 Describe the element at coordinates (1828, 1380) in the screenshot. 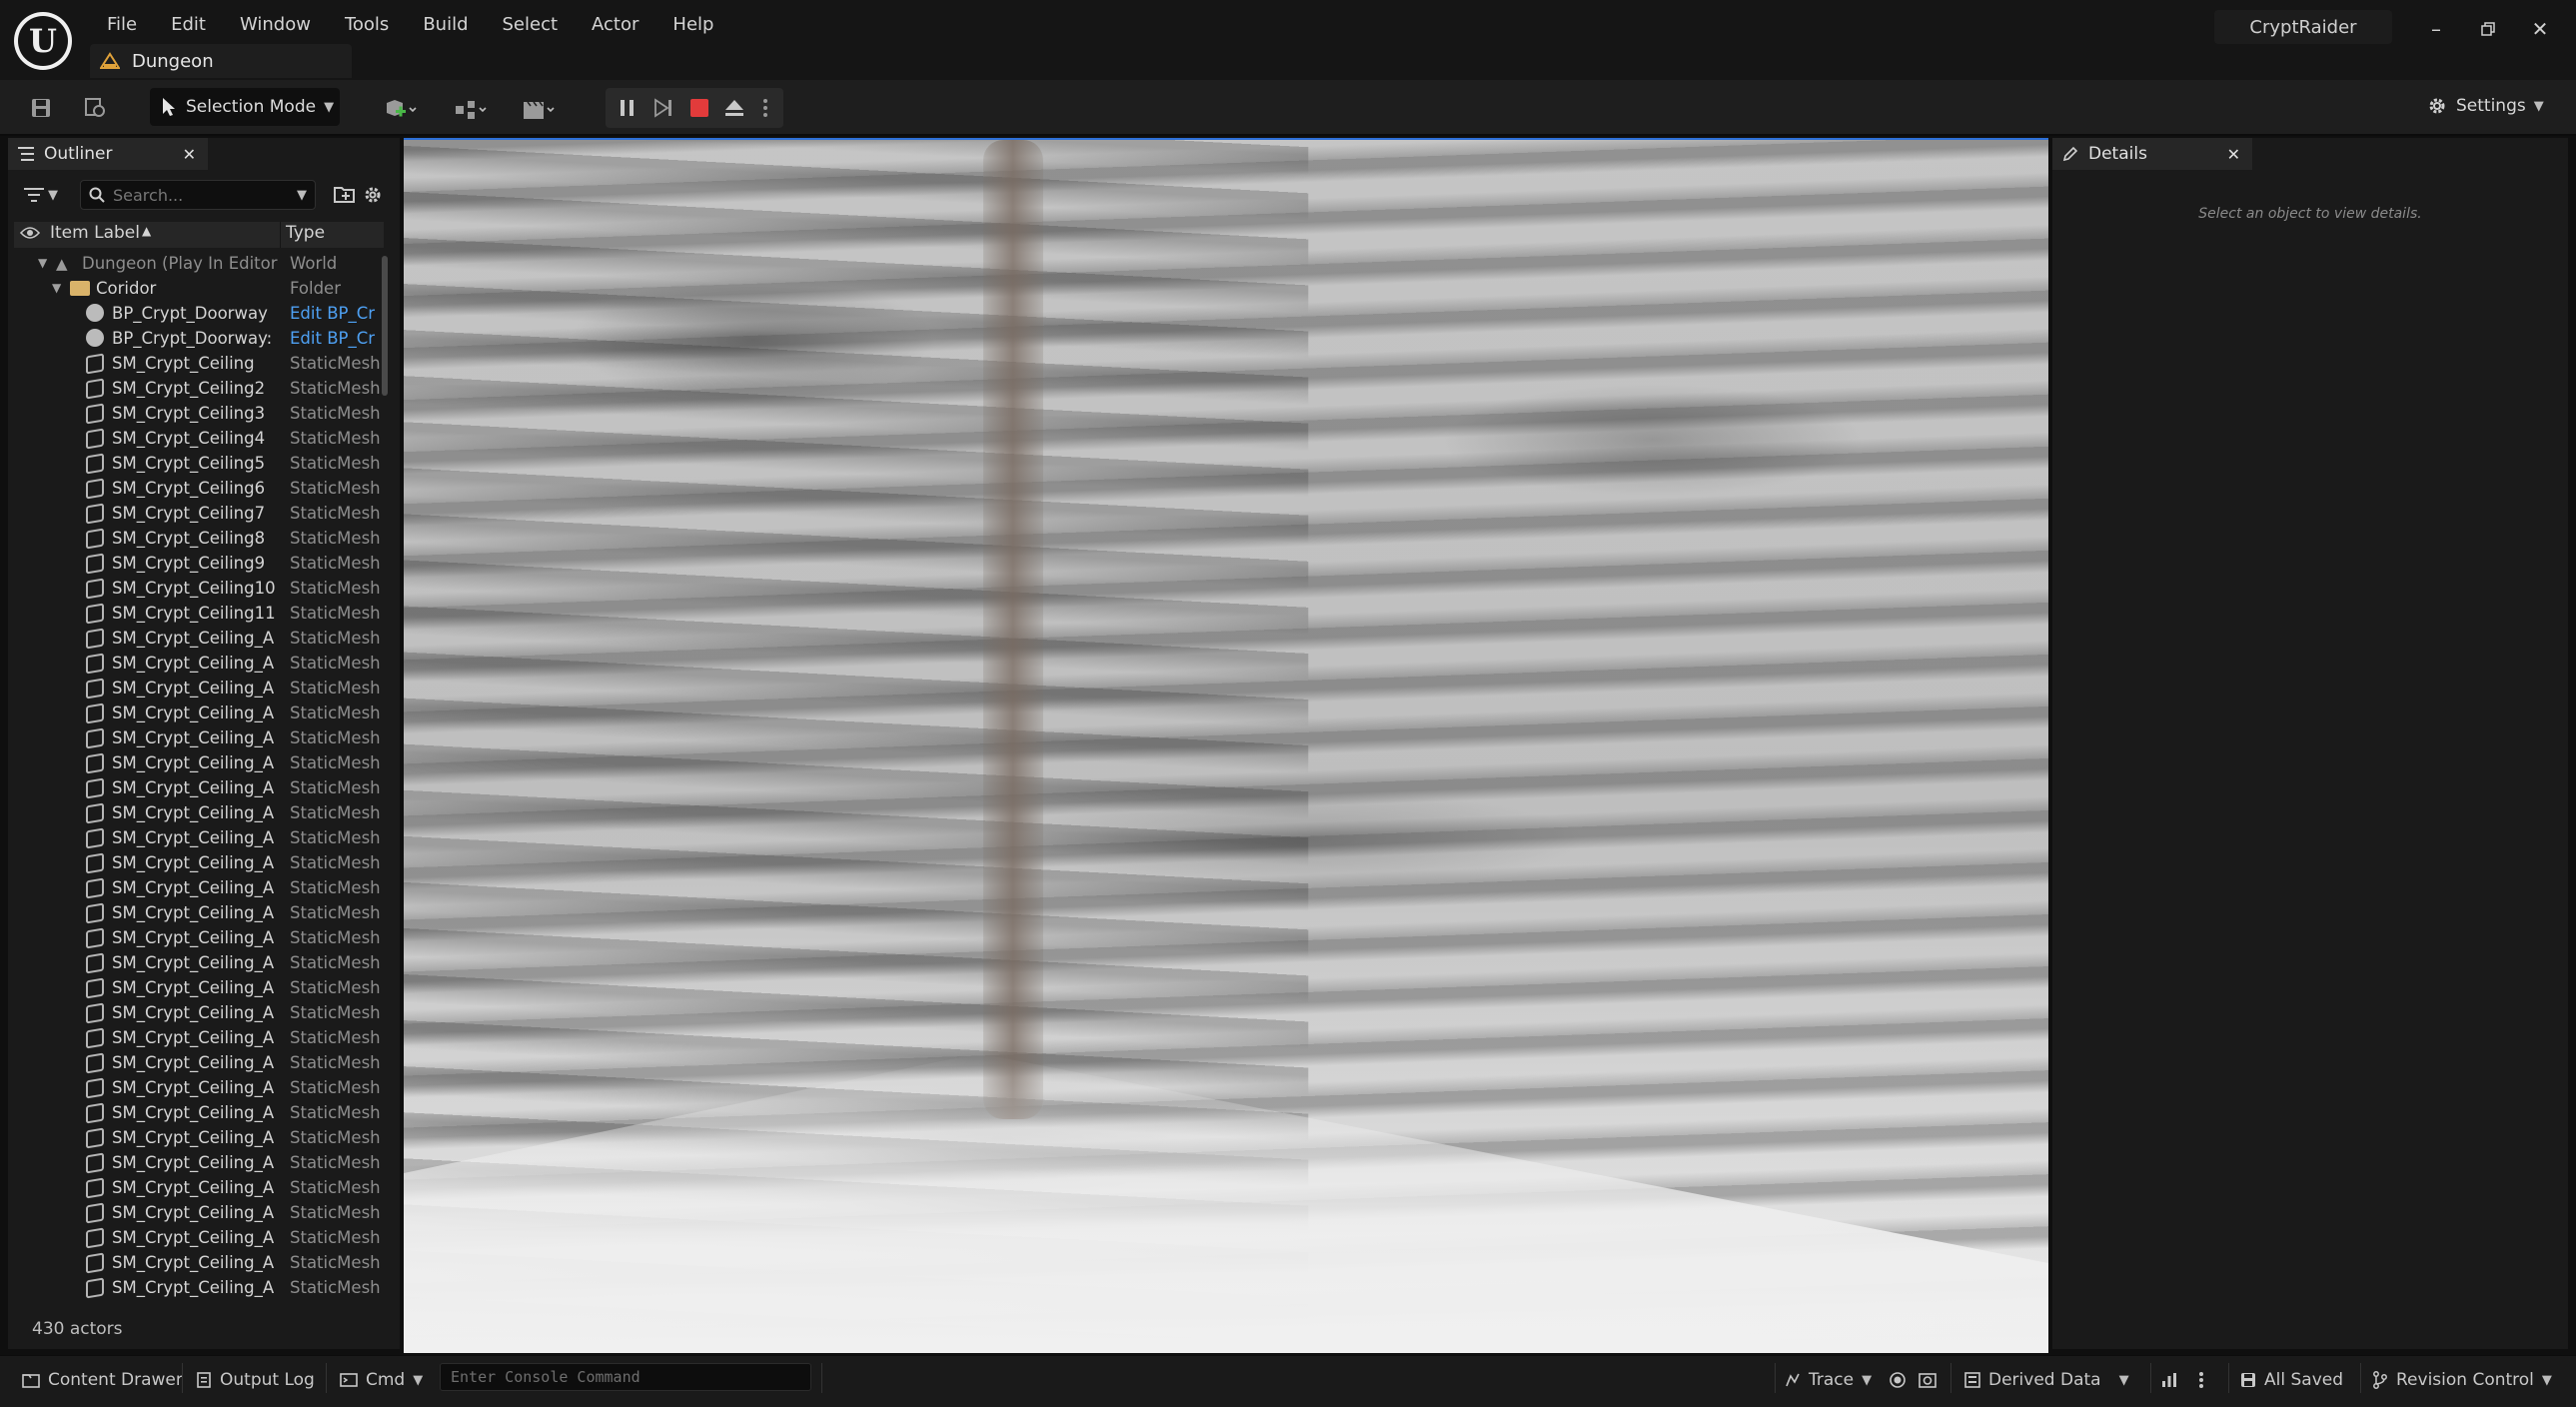

I see `trace-dropdown: Trace ▼` at that location.